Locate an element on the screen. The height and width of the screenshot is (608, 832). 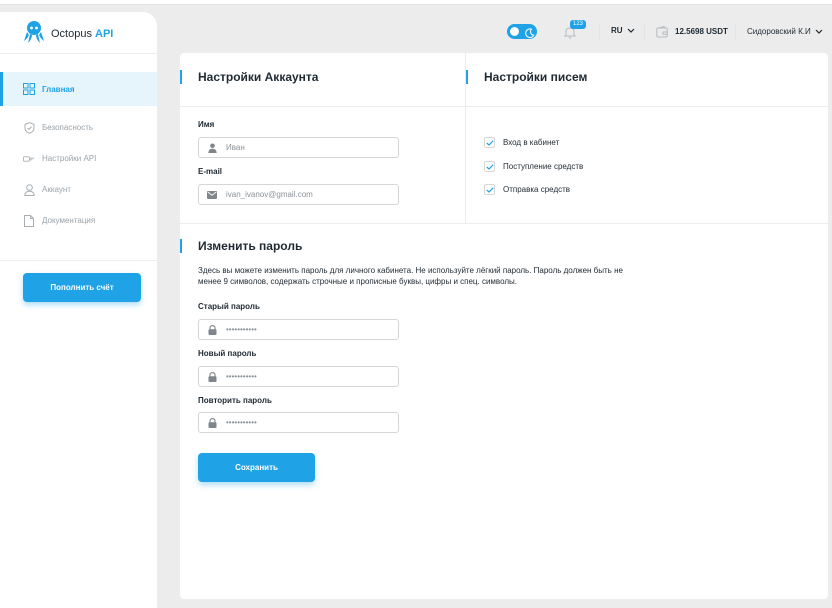
sidebar-item-home: Главная is located at coordinates (78, 89).